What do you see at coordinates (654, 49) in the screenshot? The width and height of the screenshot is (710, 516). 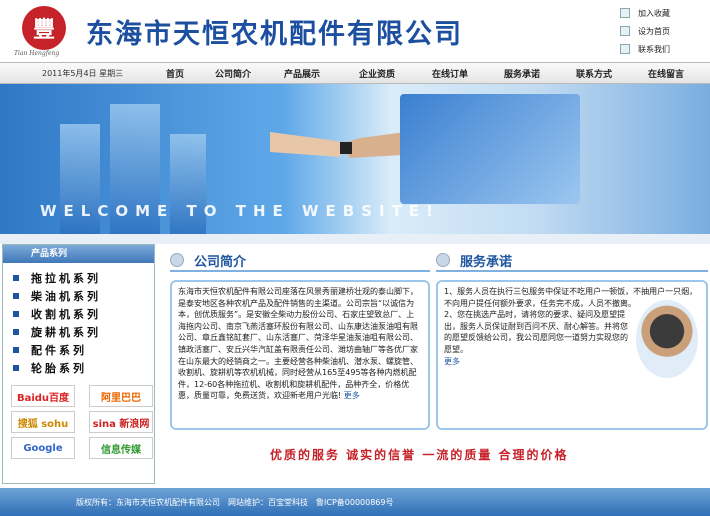 I see `quick-link-label: 联系我们` at bounding box center [654, 49].